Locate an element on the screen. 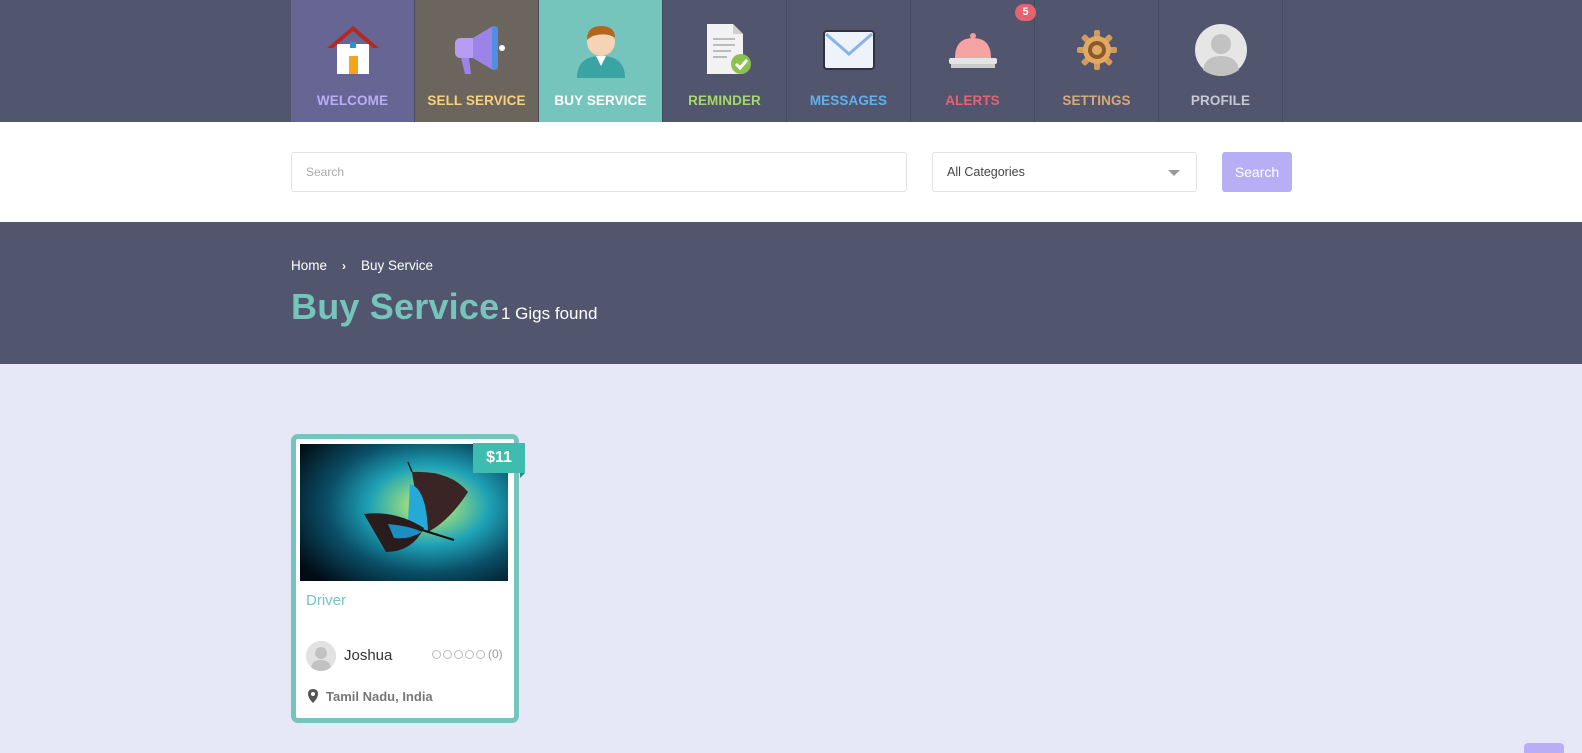 This screenshot has height=753, width=1582. nav-item-buy-service: BUY SERVICE is located at coordinates (601, 61).